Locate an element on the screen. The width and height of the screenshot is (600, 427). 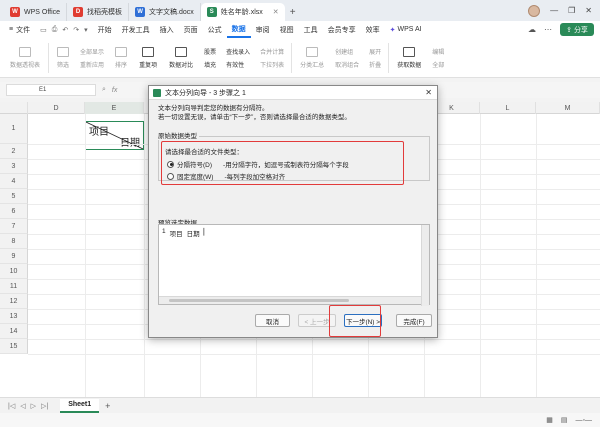
sheet-tab-bar: |◁ ◁ ▷ ▷| Sheet1 + is located at coordinates (300, 405).